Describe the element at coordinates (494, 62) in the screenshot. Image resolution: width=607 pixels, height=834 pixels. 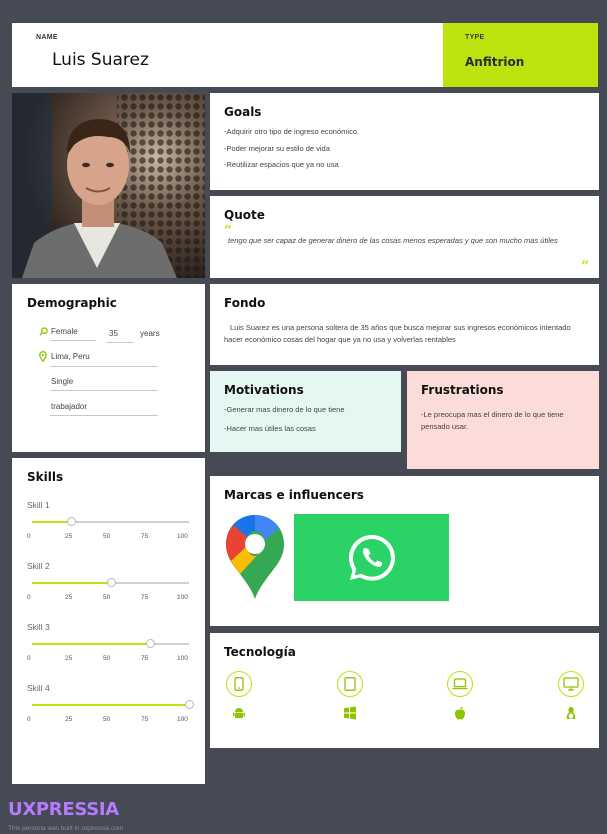
I see `persona-type: Anfitrion` at that location.